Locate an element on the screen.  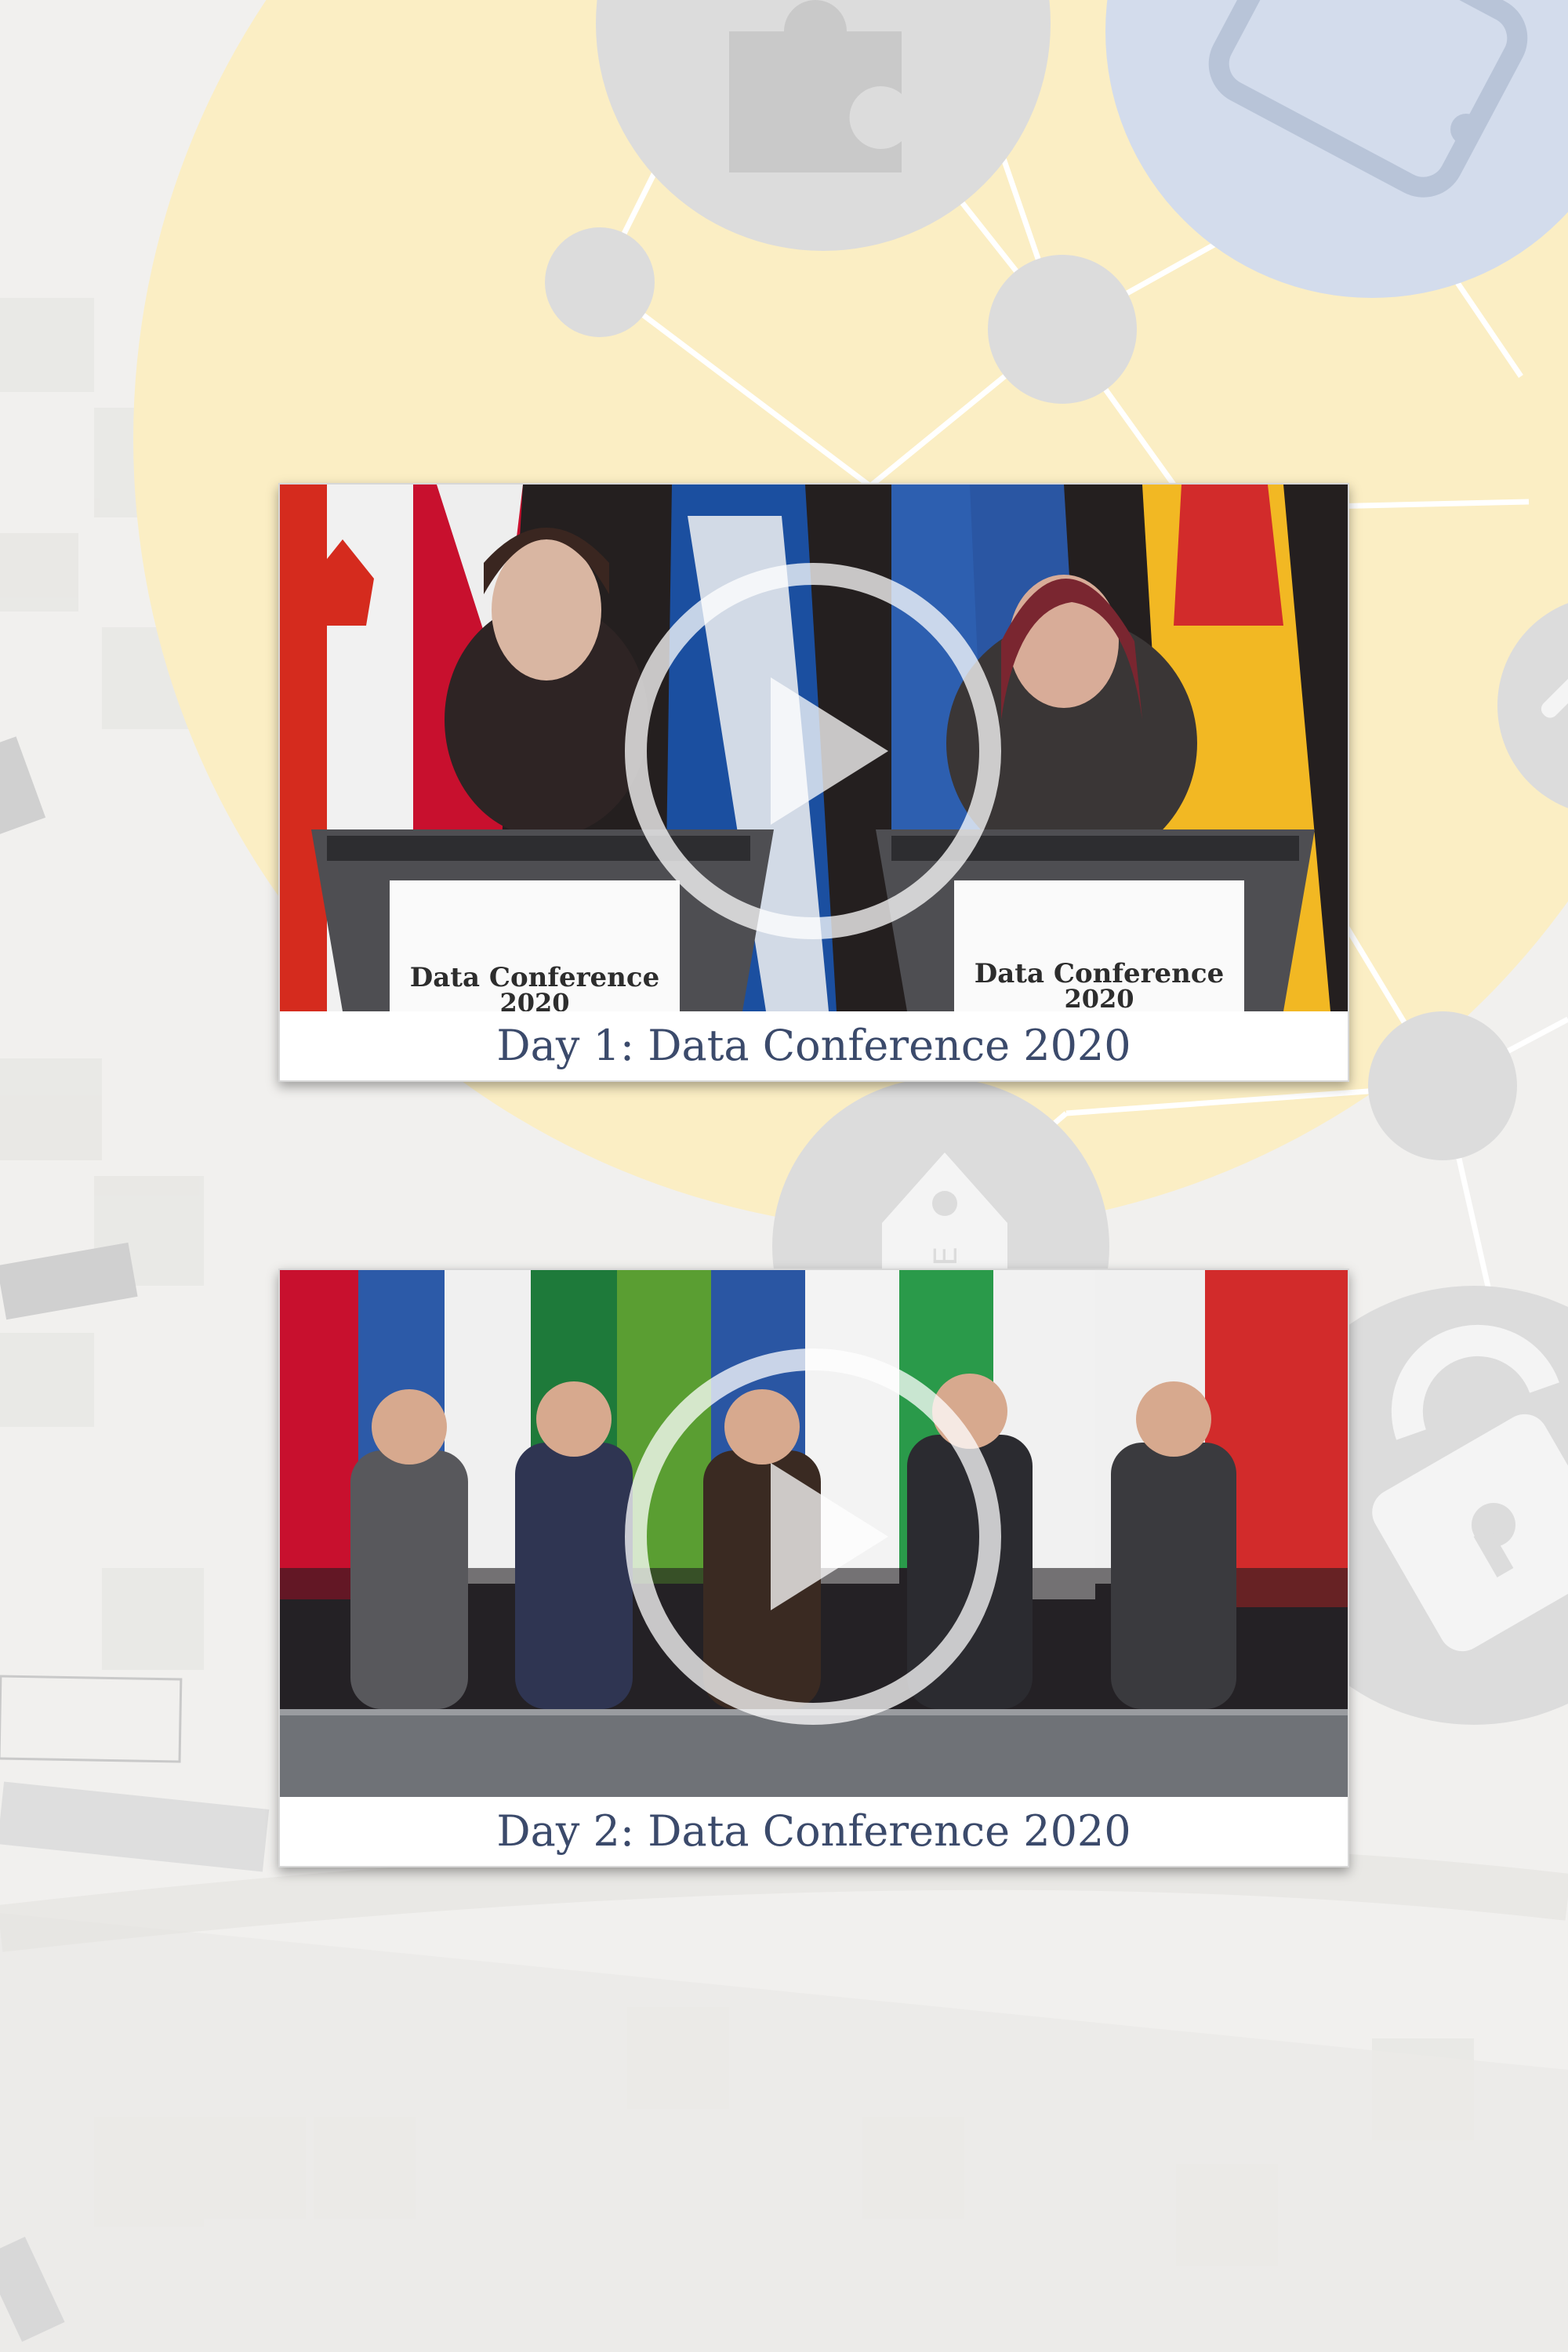
play-button-day1 is located at coordinates (813, 751).